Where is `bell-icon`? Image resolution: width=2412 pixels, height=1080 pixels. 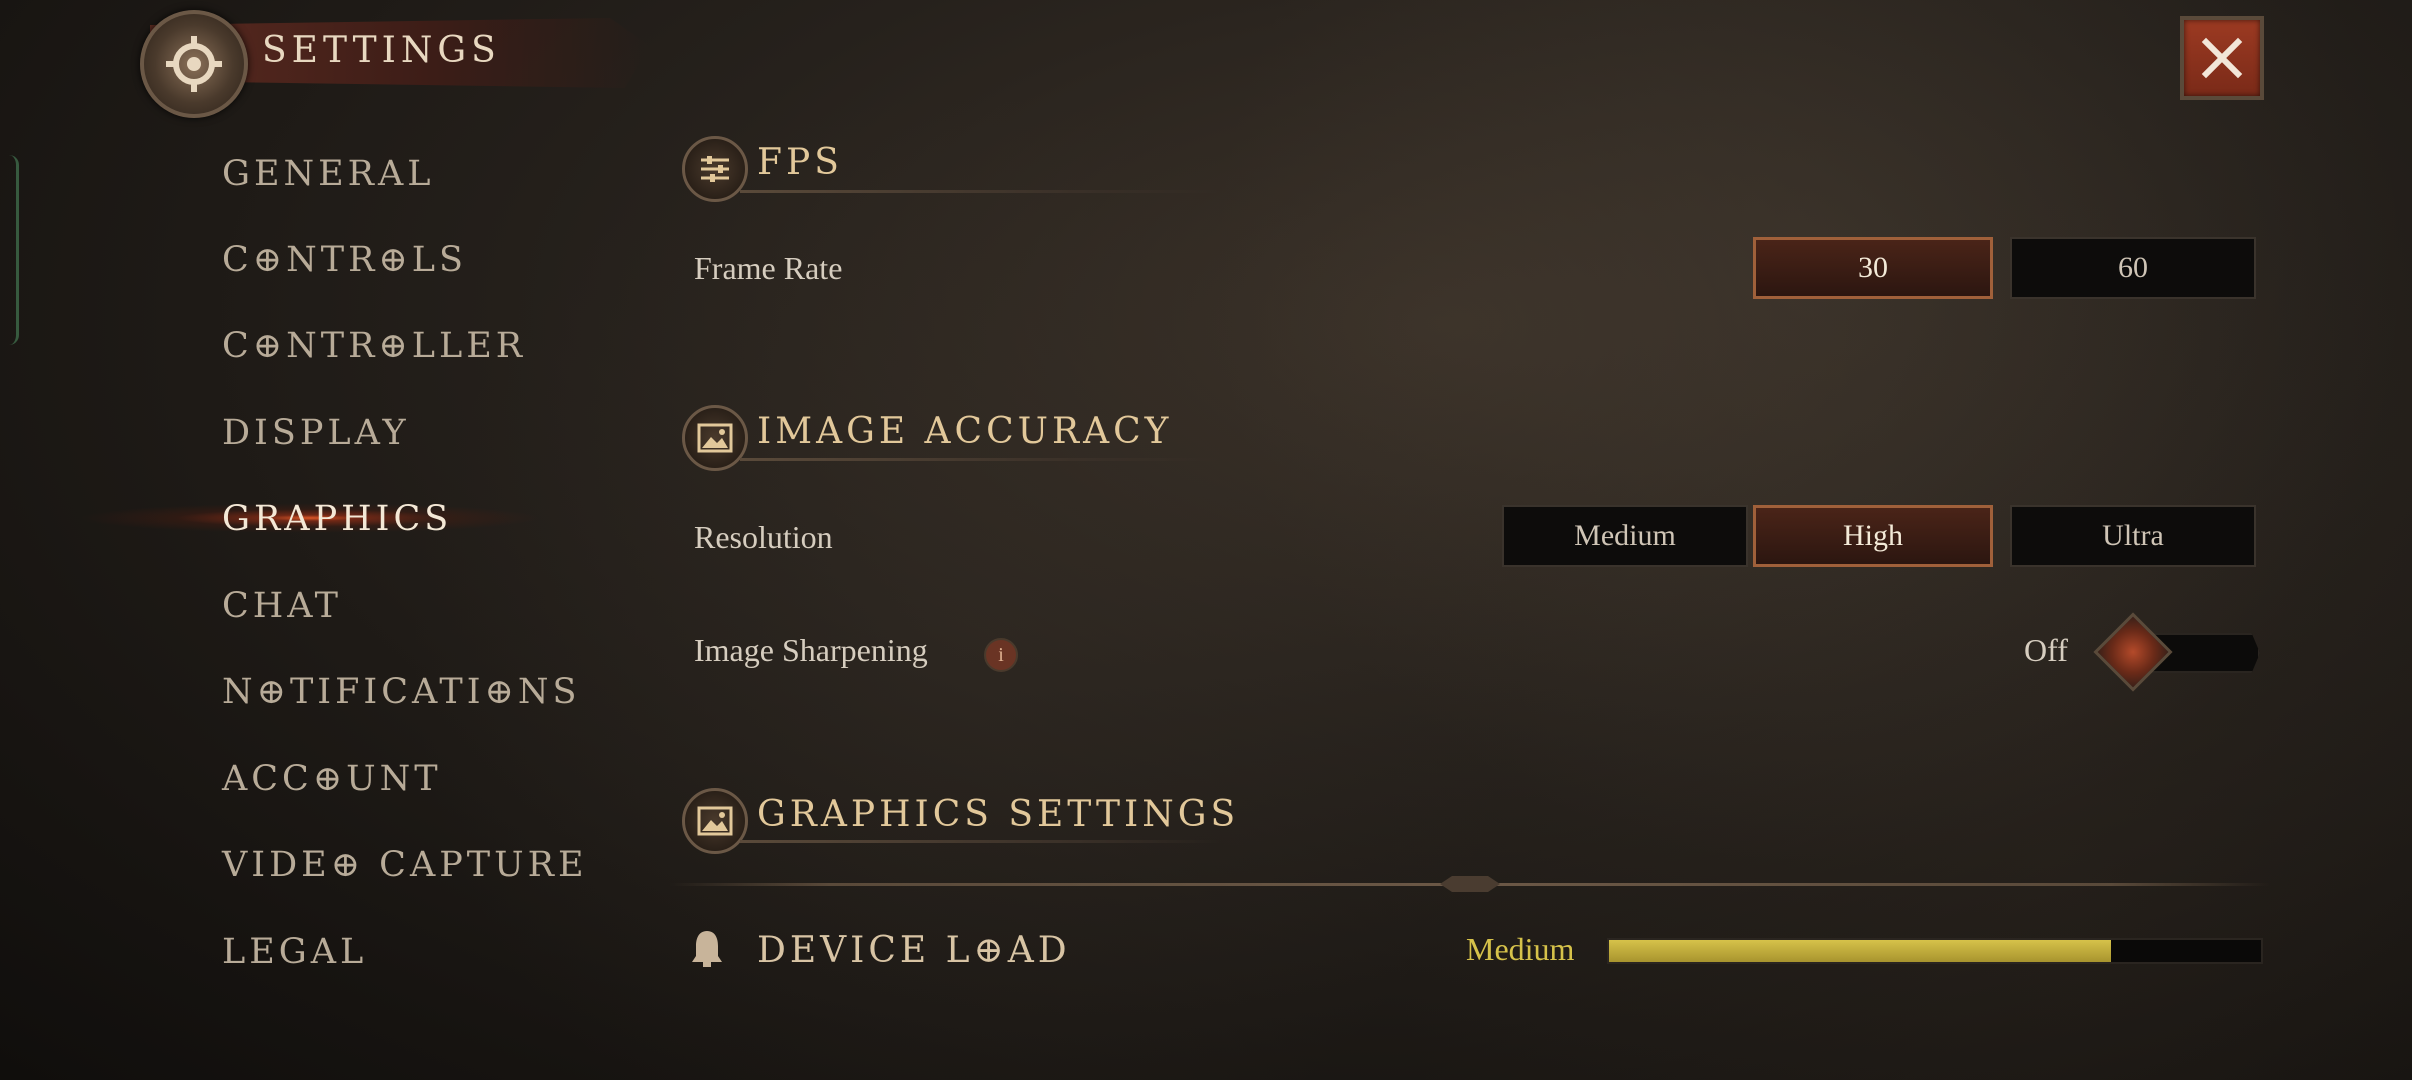
bell-icon is located at coordinates (707, 948).